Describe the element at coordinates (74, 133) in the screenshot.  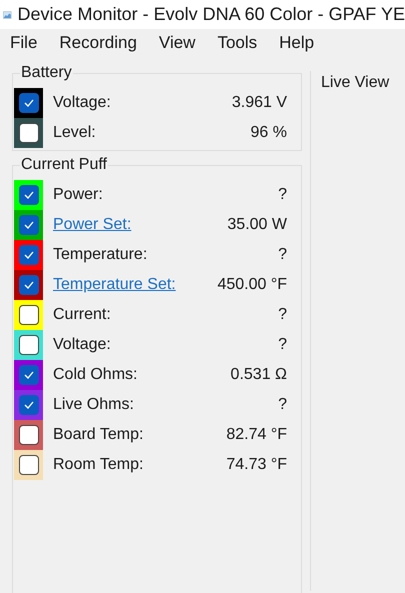
I see `row-label: Level:` at that location.